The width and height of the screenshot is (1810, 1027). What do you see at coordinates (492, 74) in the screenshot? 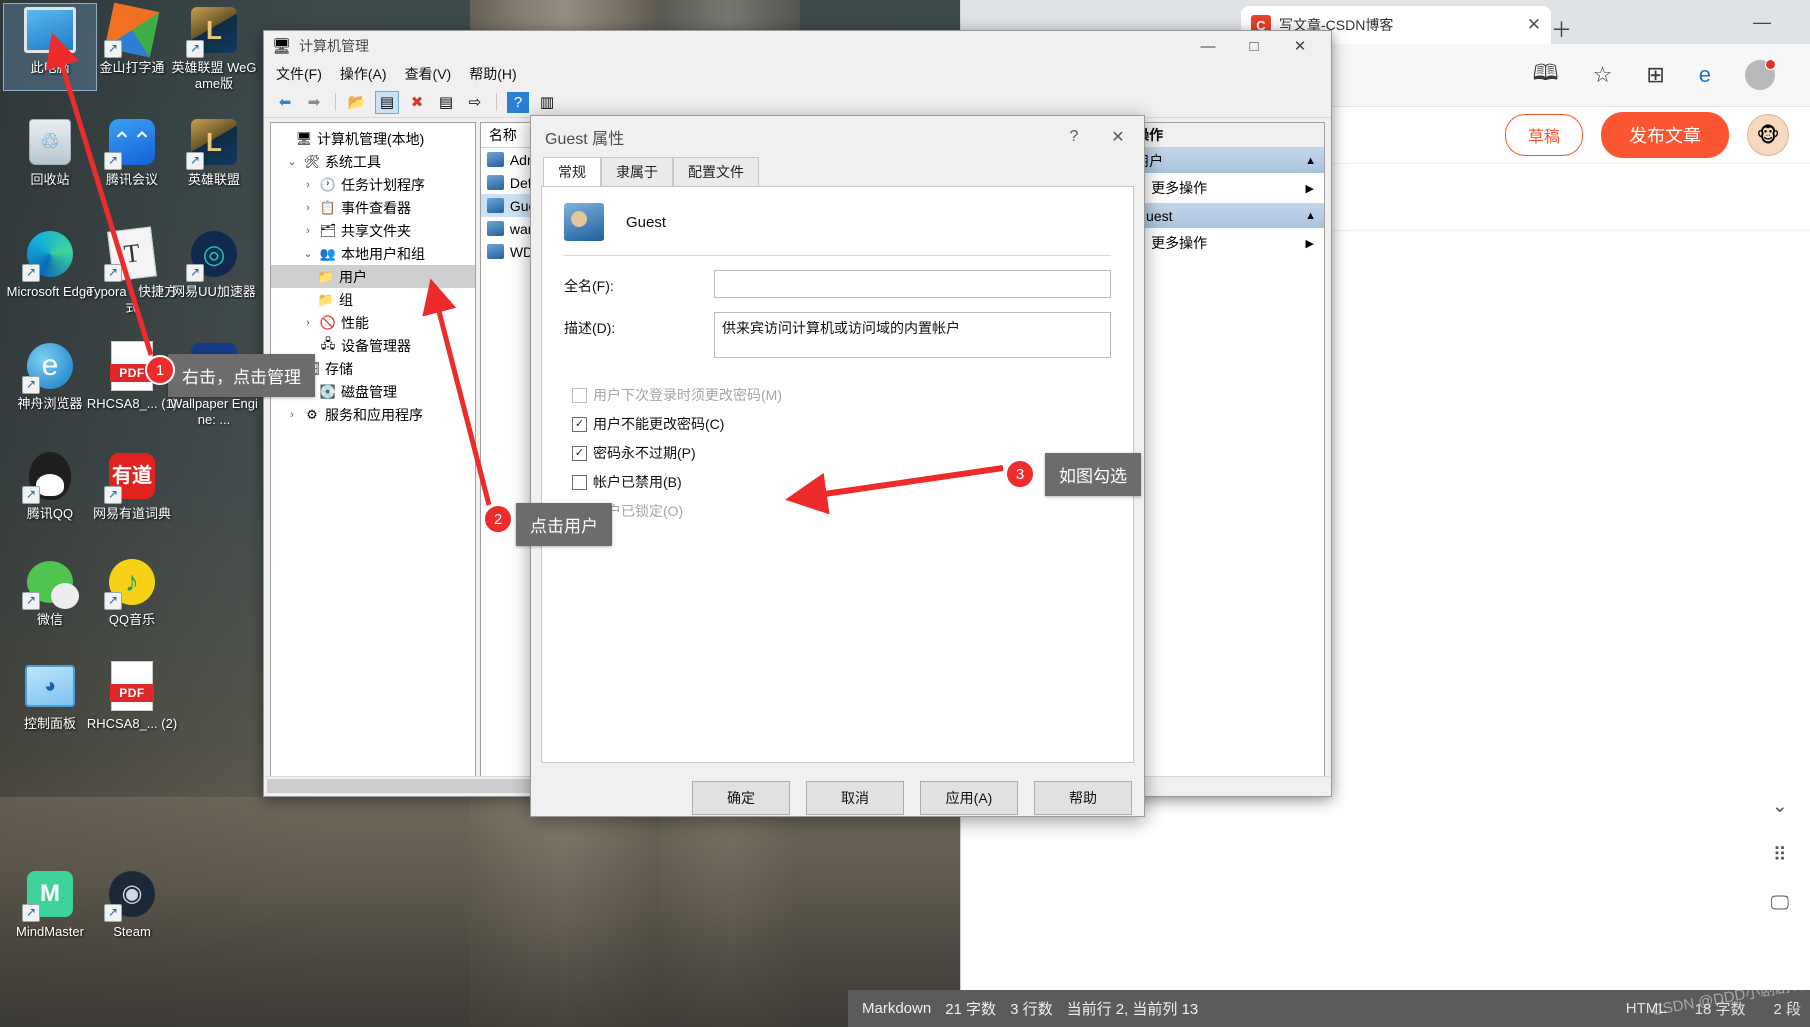
I see `menu-help: 帮助(H)` at bounding box center [492, 74].